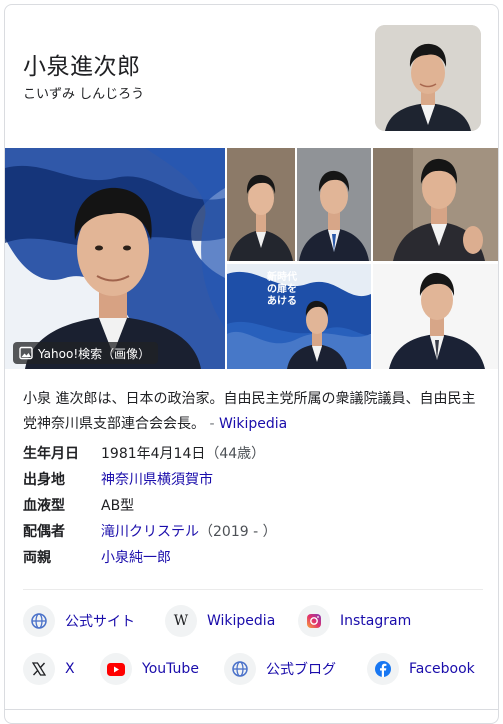  I want to click on wikipedia-source-link: Wikipedia, so click(253, 424).